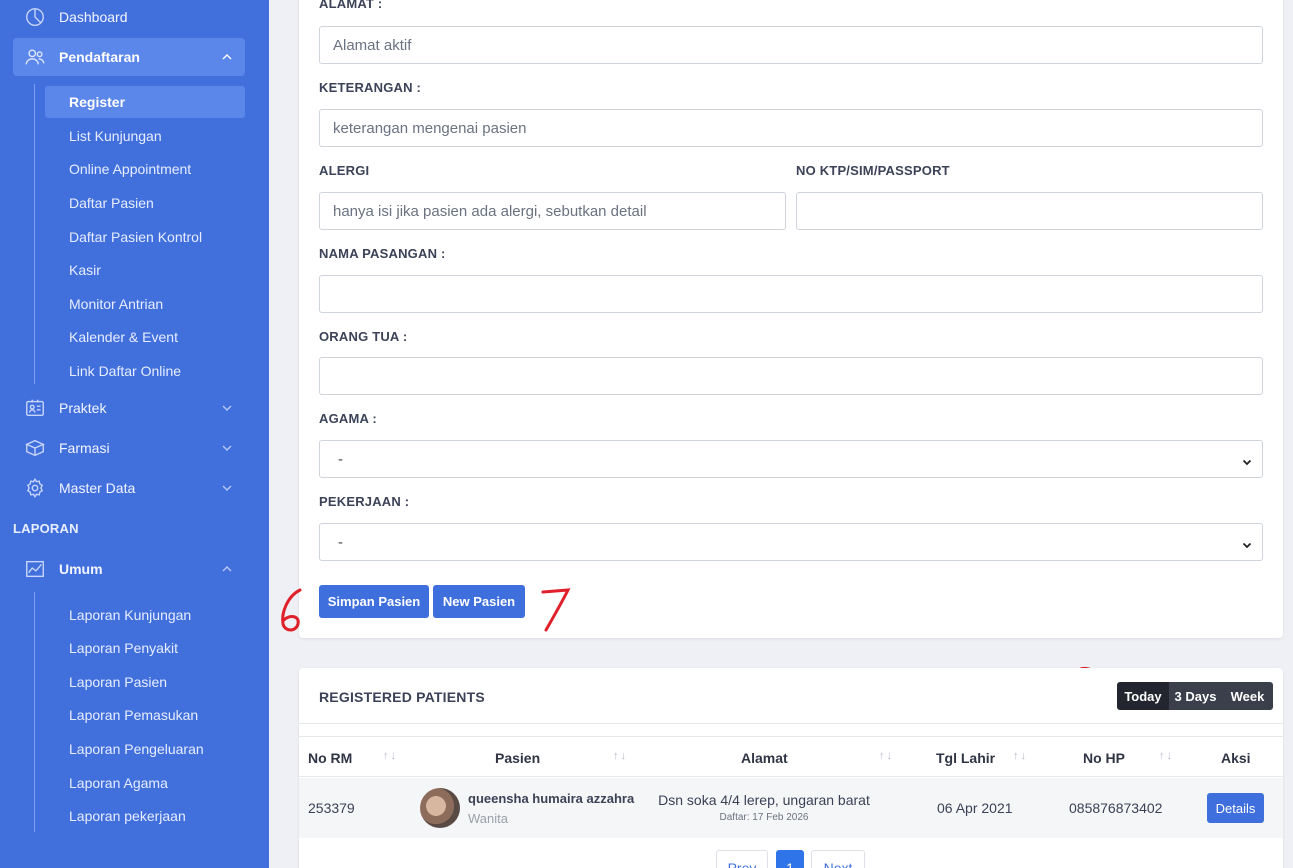  I want to click on nama-pasangan-label: NAMA PASANGAN :, so click(382, 253).